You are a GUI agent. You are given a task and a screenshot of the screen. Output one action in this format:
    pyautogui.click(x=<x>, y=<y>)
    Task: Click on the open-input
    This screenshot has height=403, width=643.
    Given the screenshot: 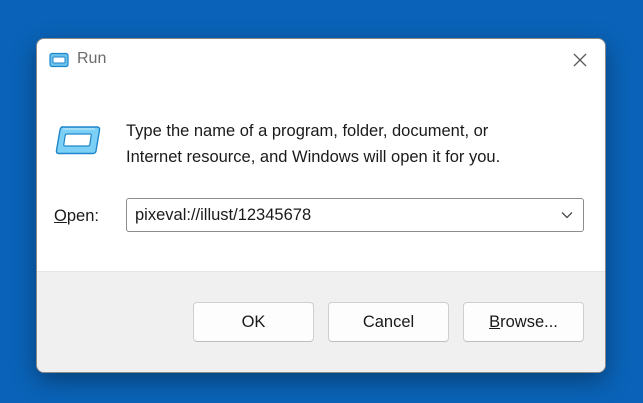 What is the action you would take?
    pyautogui.click(x=340, y=215)
    